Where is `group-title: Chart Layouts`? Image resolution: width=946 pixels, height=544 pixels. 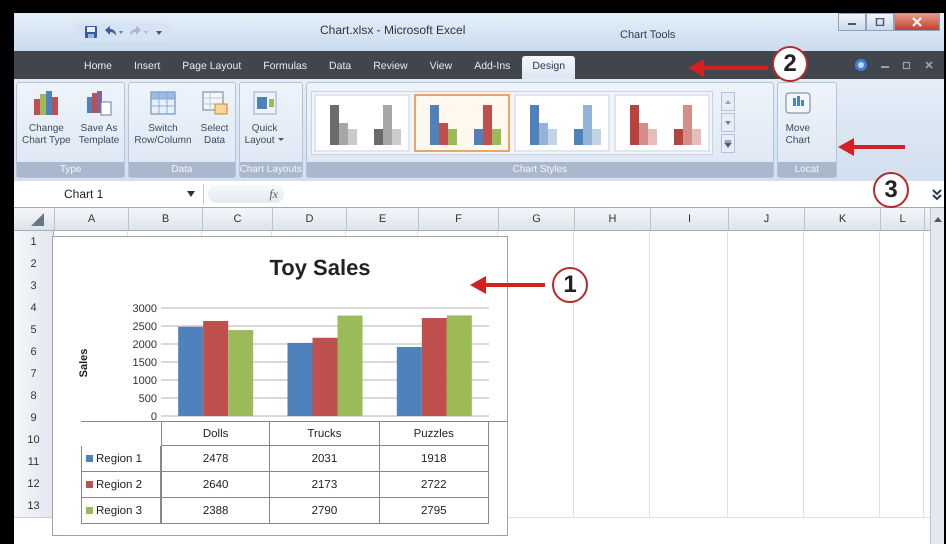
group-title: Chart Layouts is located at coordinates (271, 169).